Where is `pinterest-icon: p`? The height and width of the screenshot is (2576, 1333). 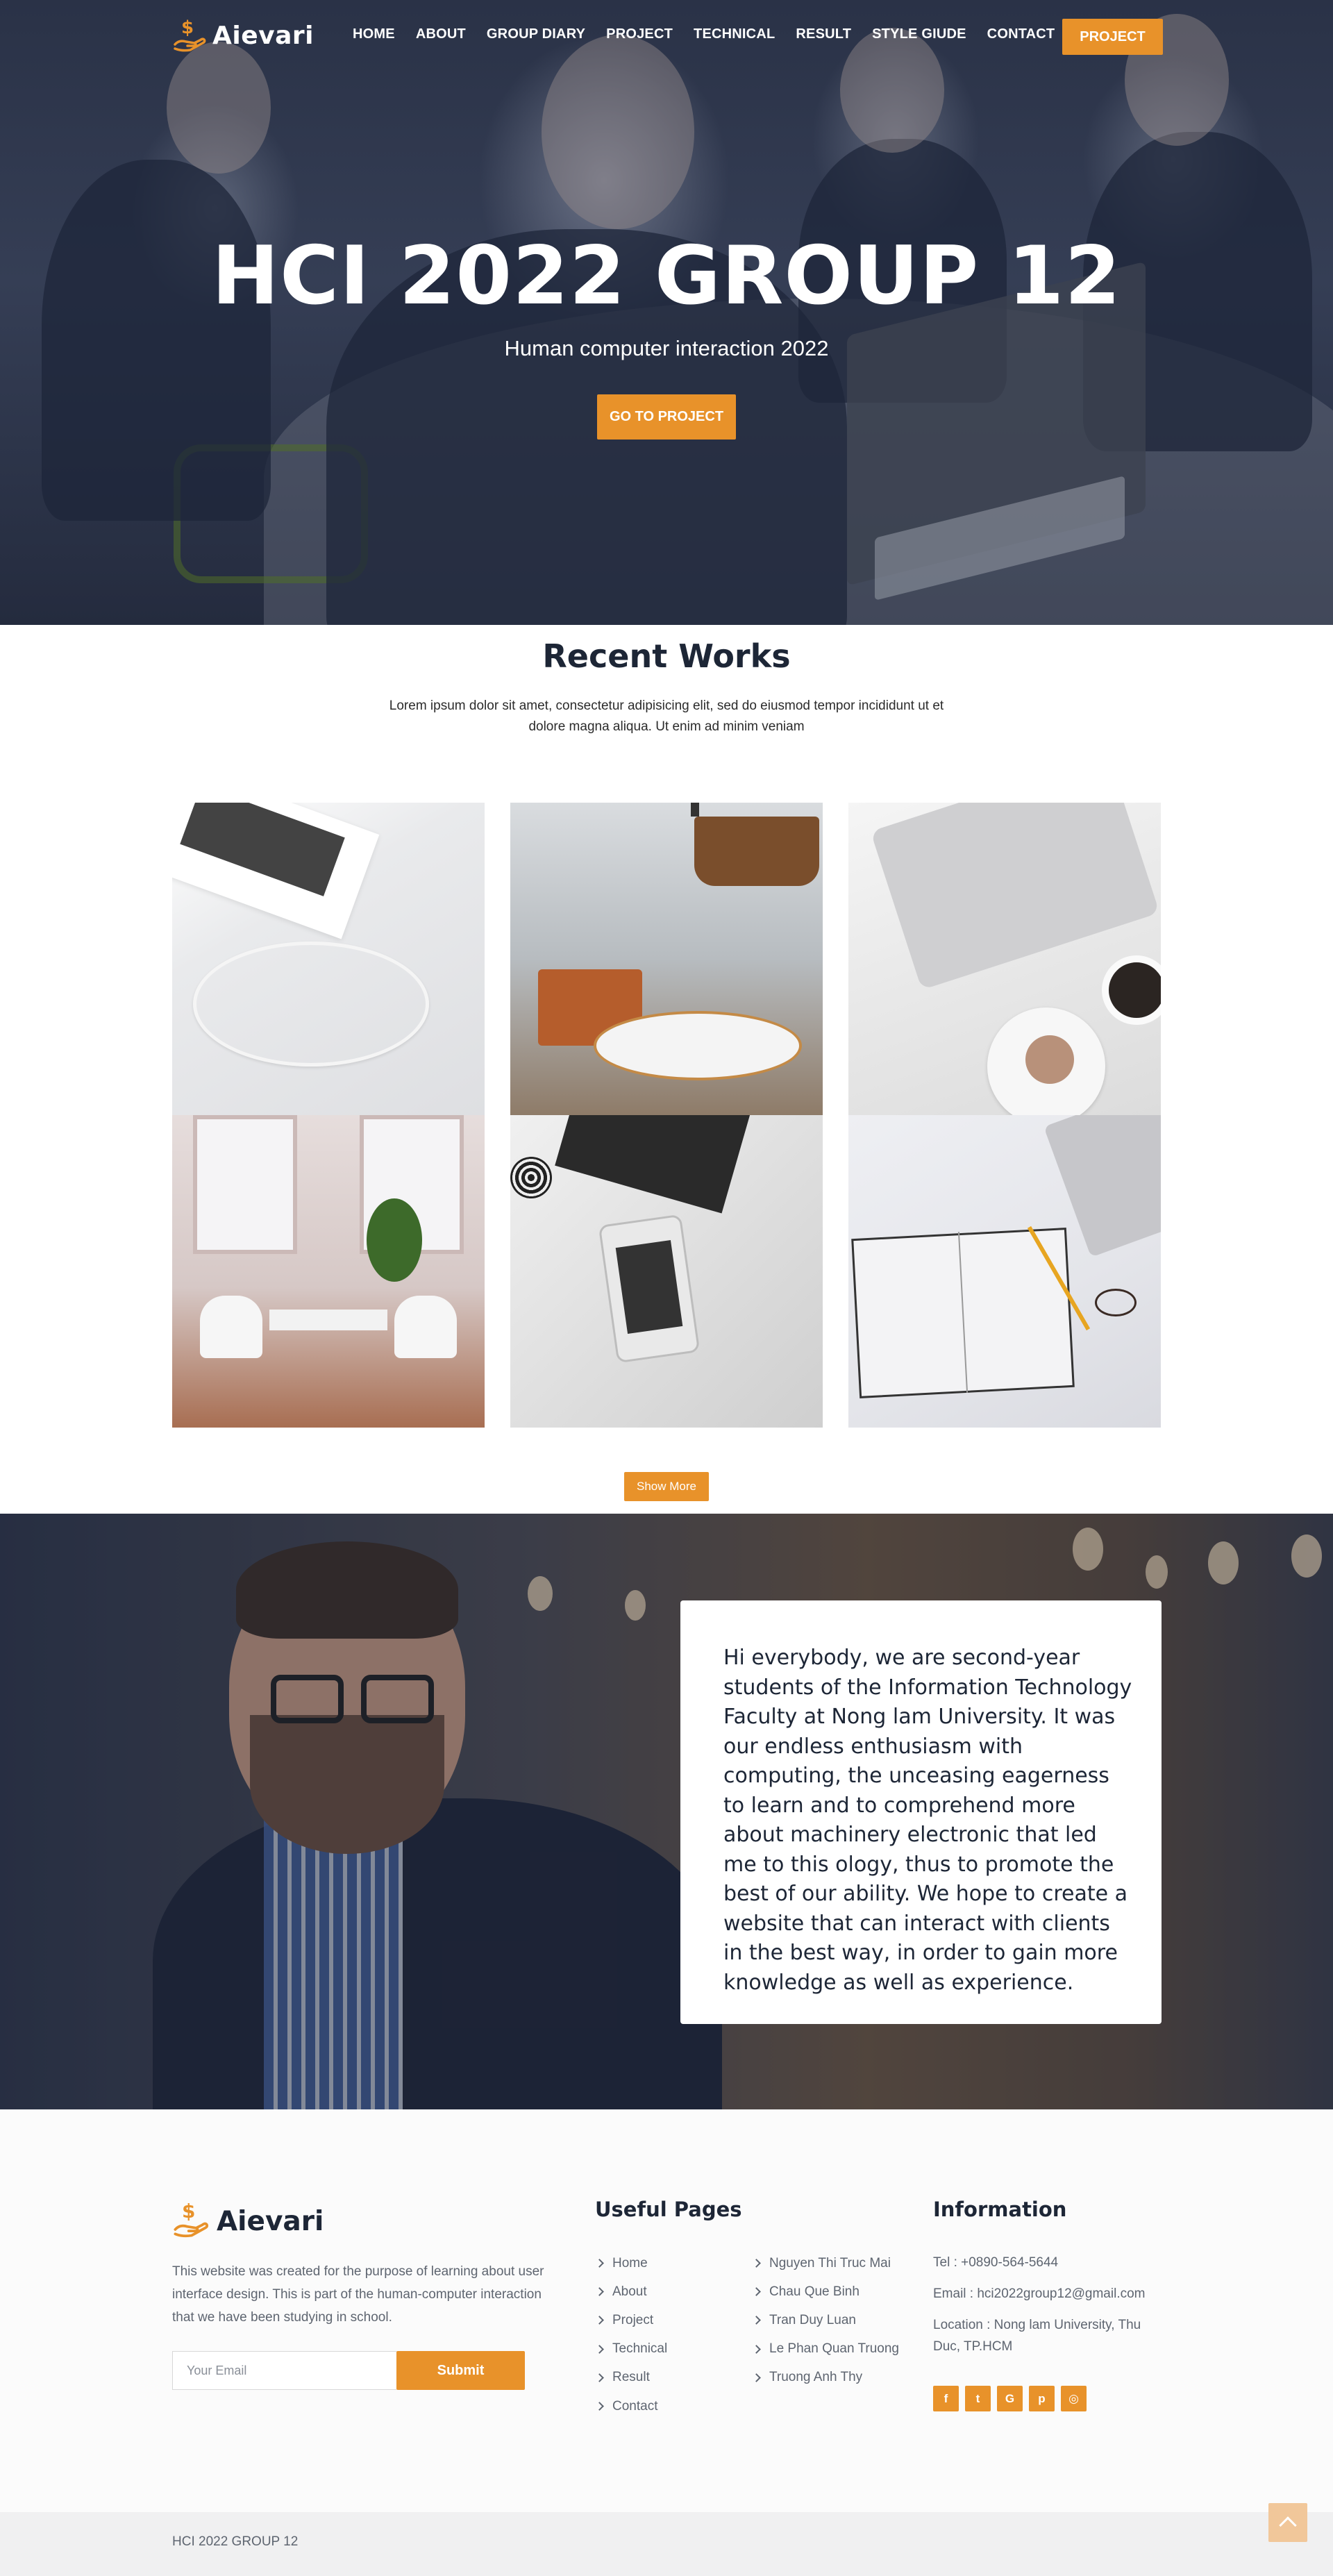
pinterest-icon: p is located at coordinates (1042, 2398).